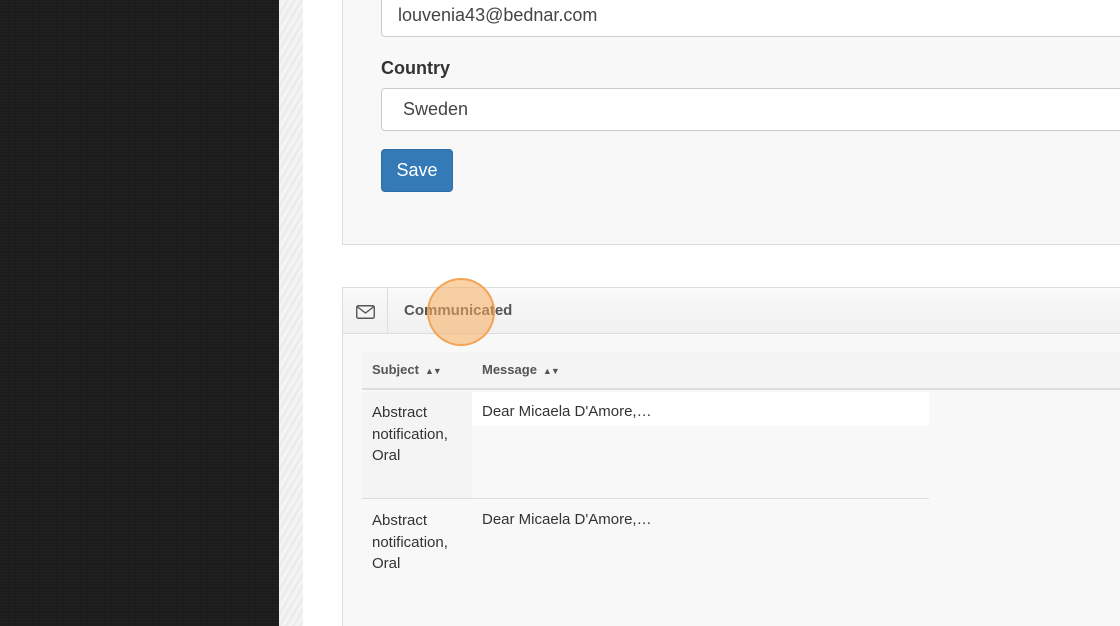 The image size is (1120, 626). What do you see at coordinates (417, 170) in the screenshot?
I see `save-button: Save` at bounding box center [417, 170].